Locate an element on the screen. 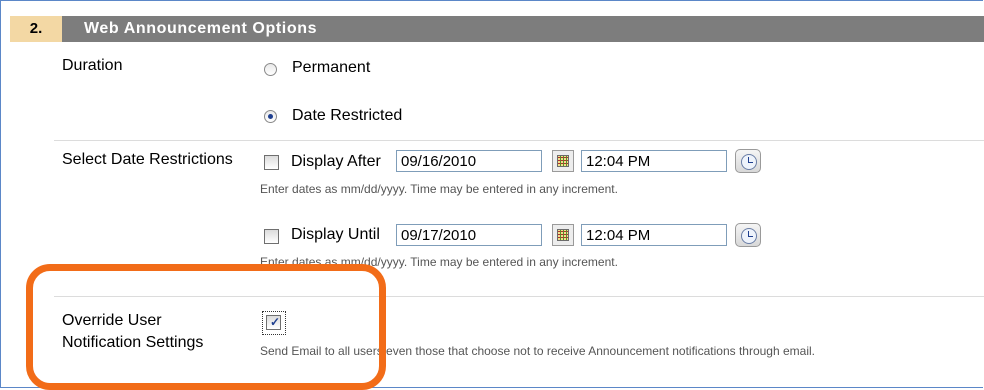 This screenshot has width=984, height=390. radio-date-restricted-label: Date Restricted is located at coordinates (347, 116).